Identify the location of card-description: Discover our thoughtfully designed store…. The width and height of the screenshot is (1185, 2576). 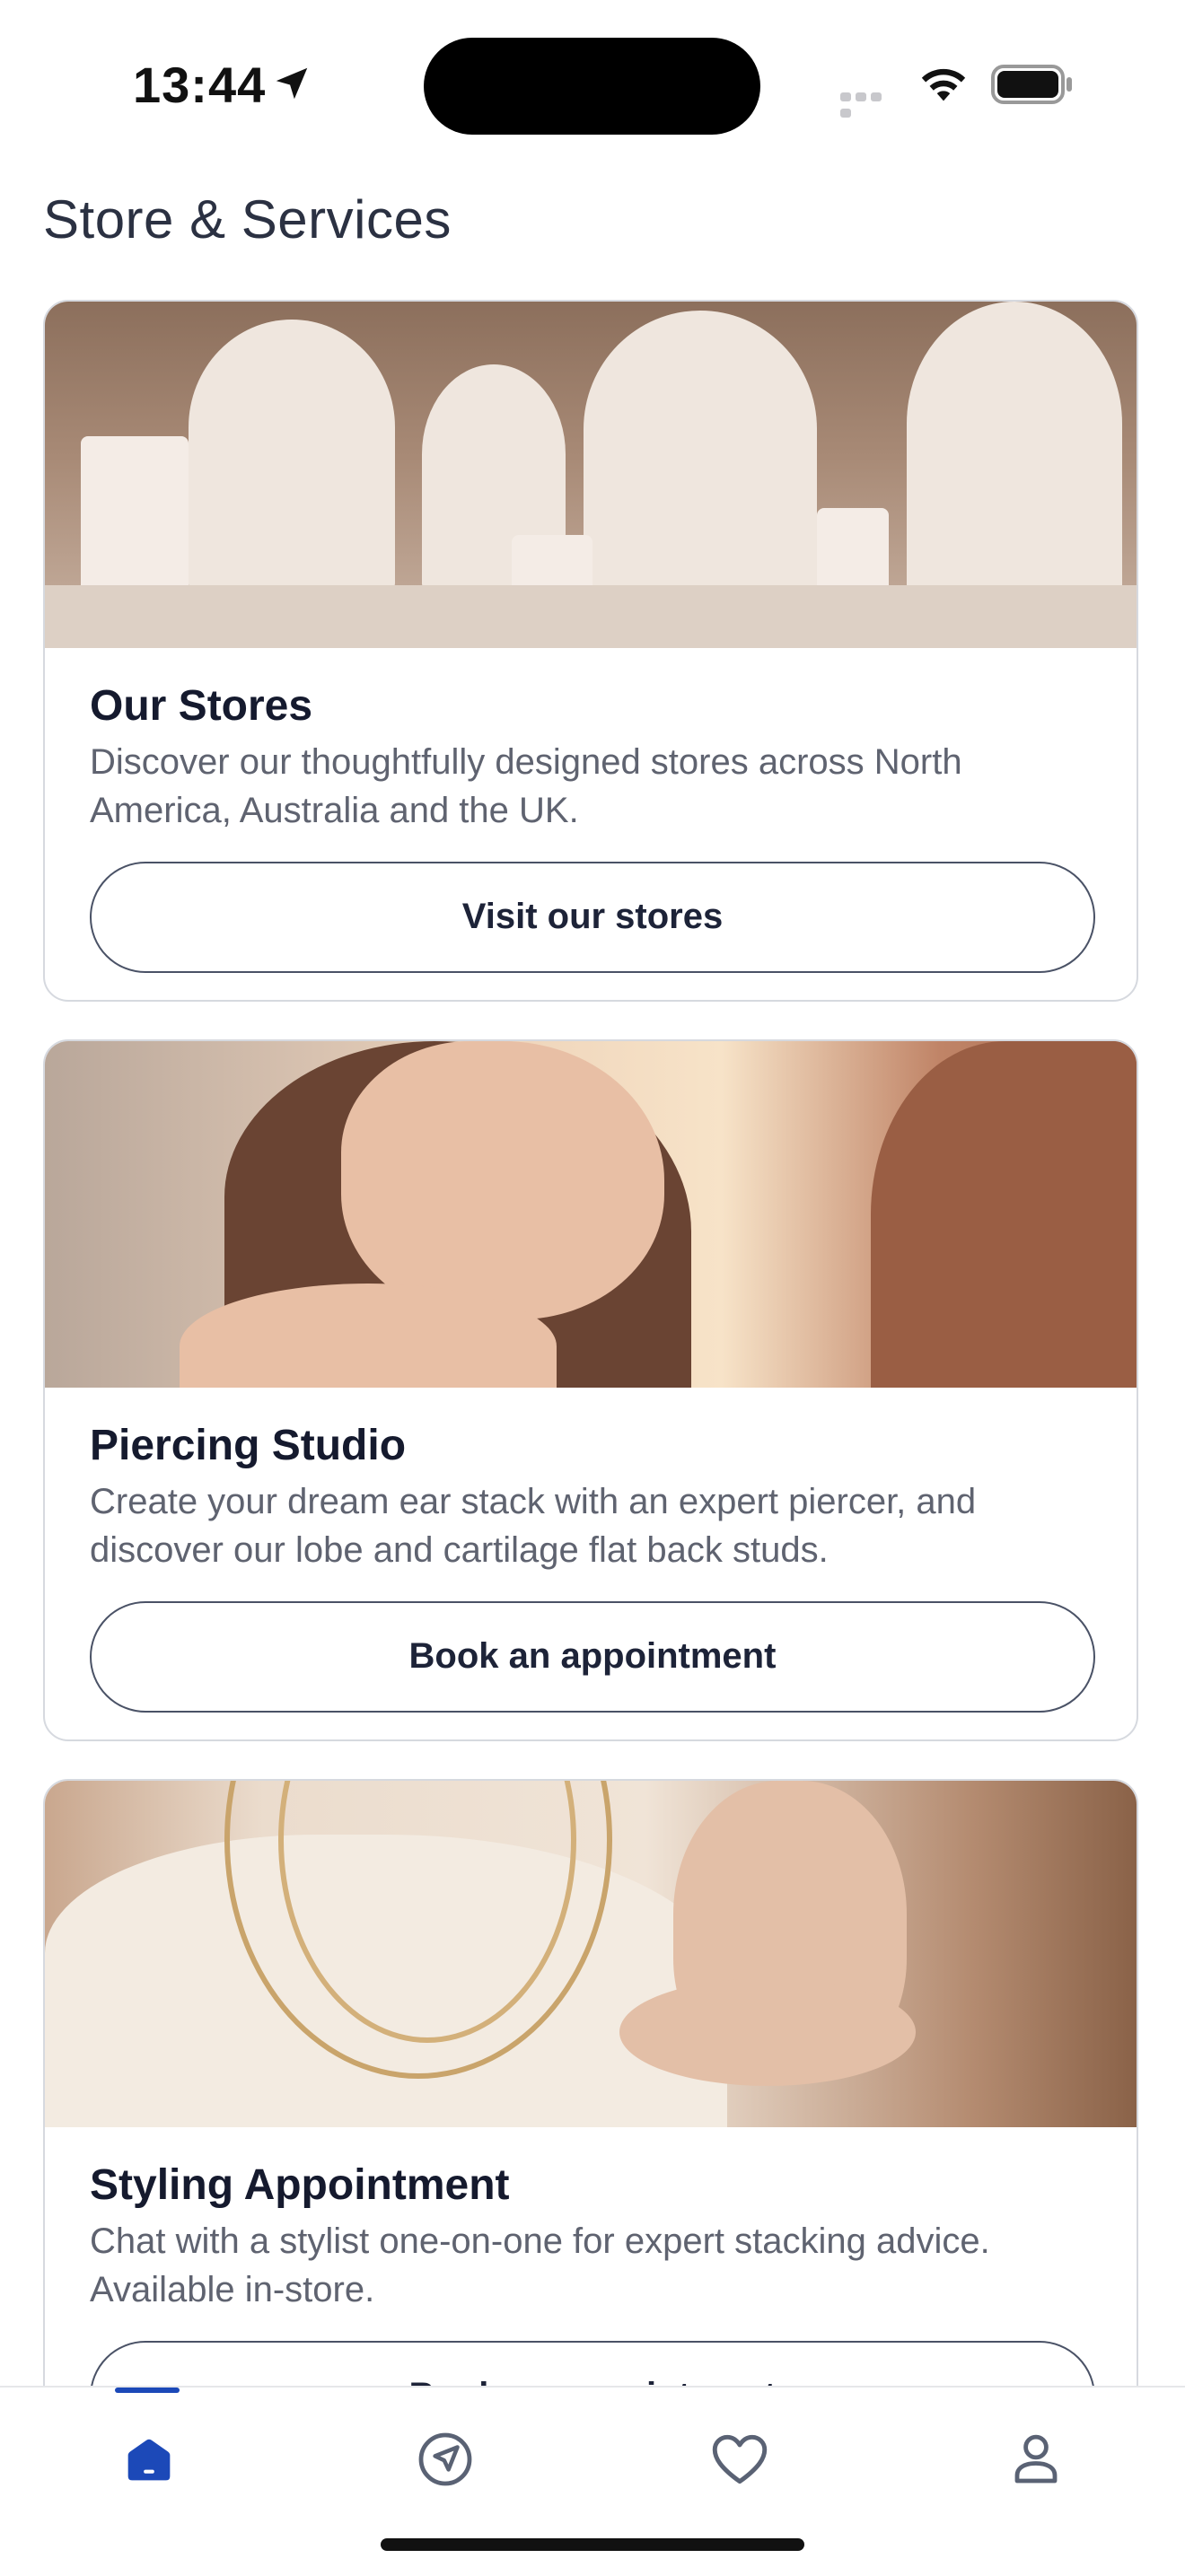
(526, 785).